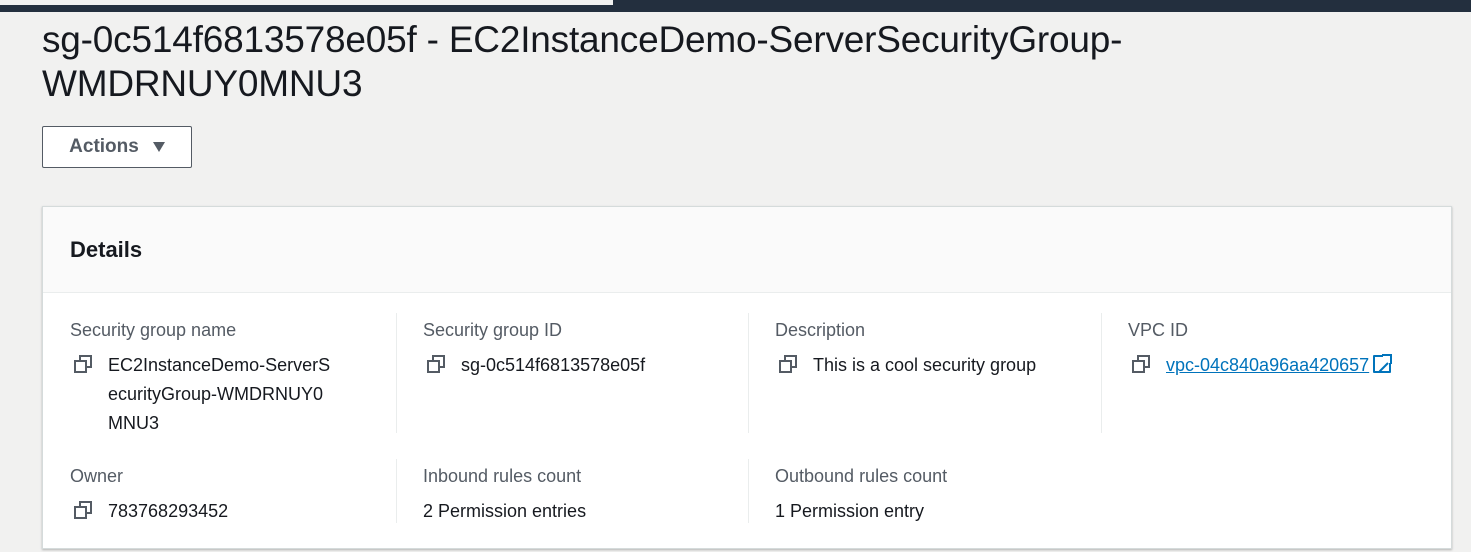 The height and width of the screenshot is (552, 1471). Describe the element at coordinates (1383, 363) in the screenshot. I see `external-link-icon` at that location.